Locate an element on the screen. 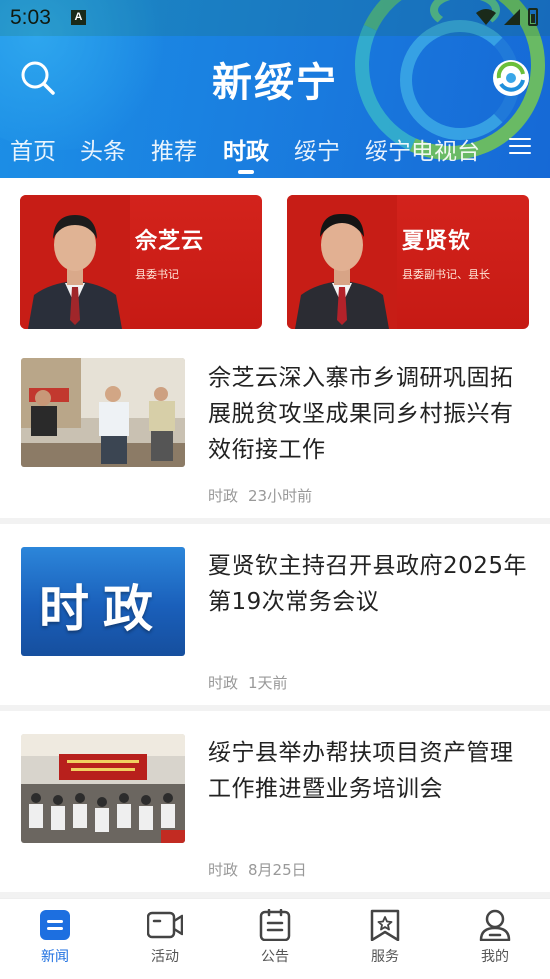  nav-profile: 我的 is located at coordinates (495, 939).